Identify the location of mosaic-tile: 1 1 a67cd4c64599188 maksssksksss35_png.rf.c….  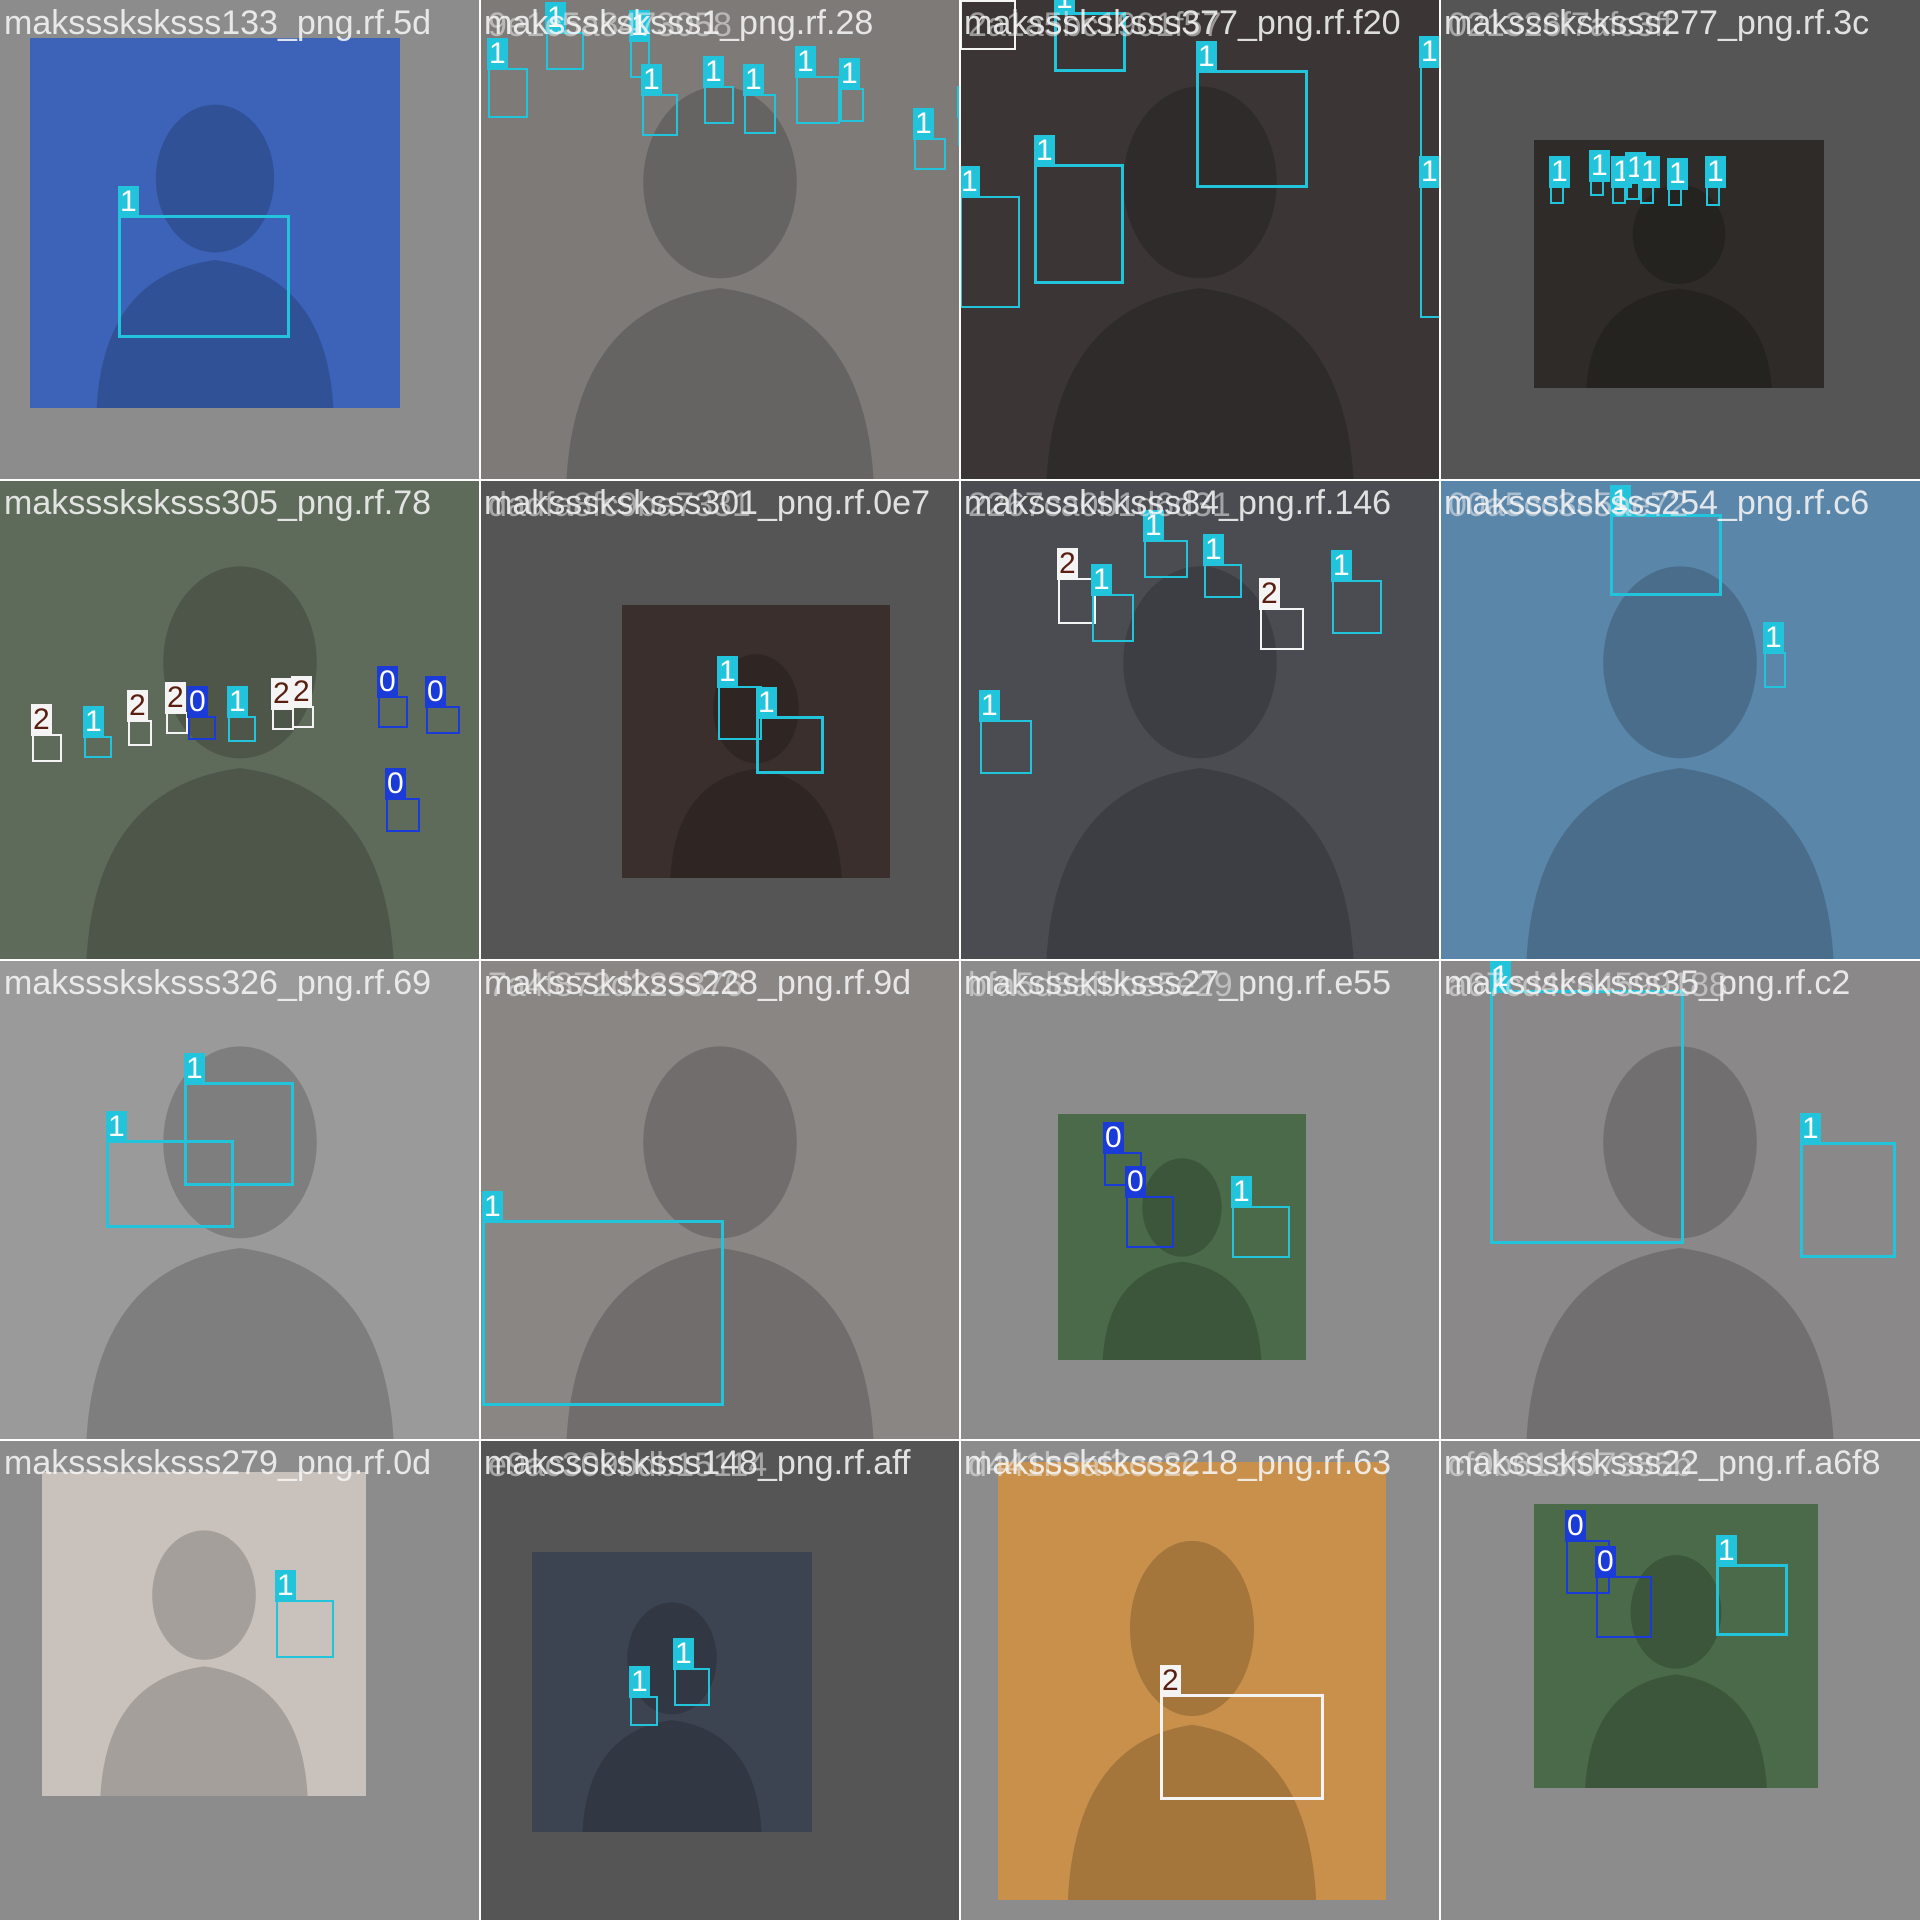
(1680, 1200).